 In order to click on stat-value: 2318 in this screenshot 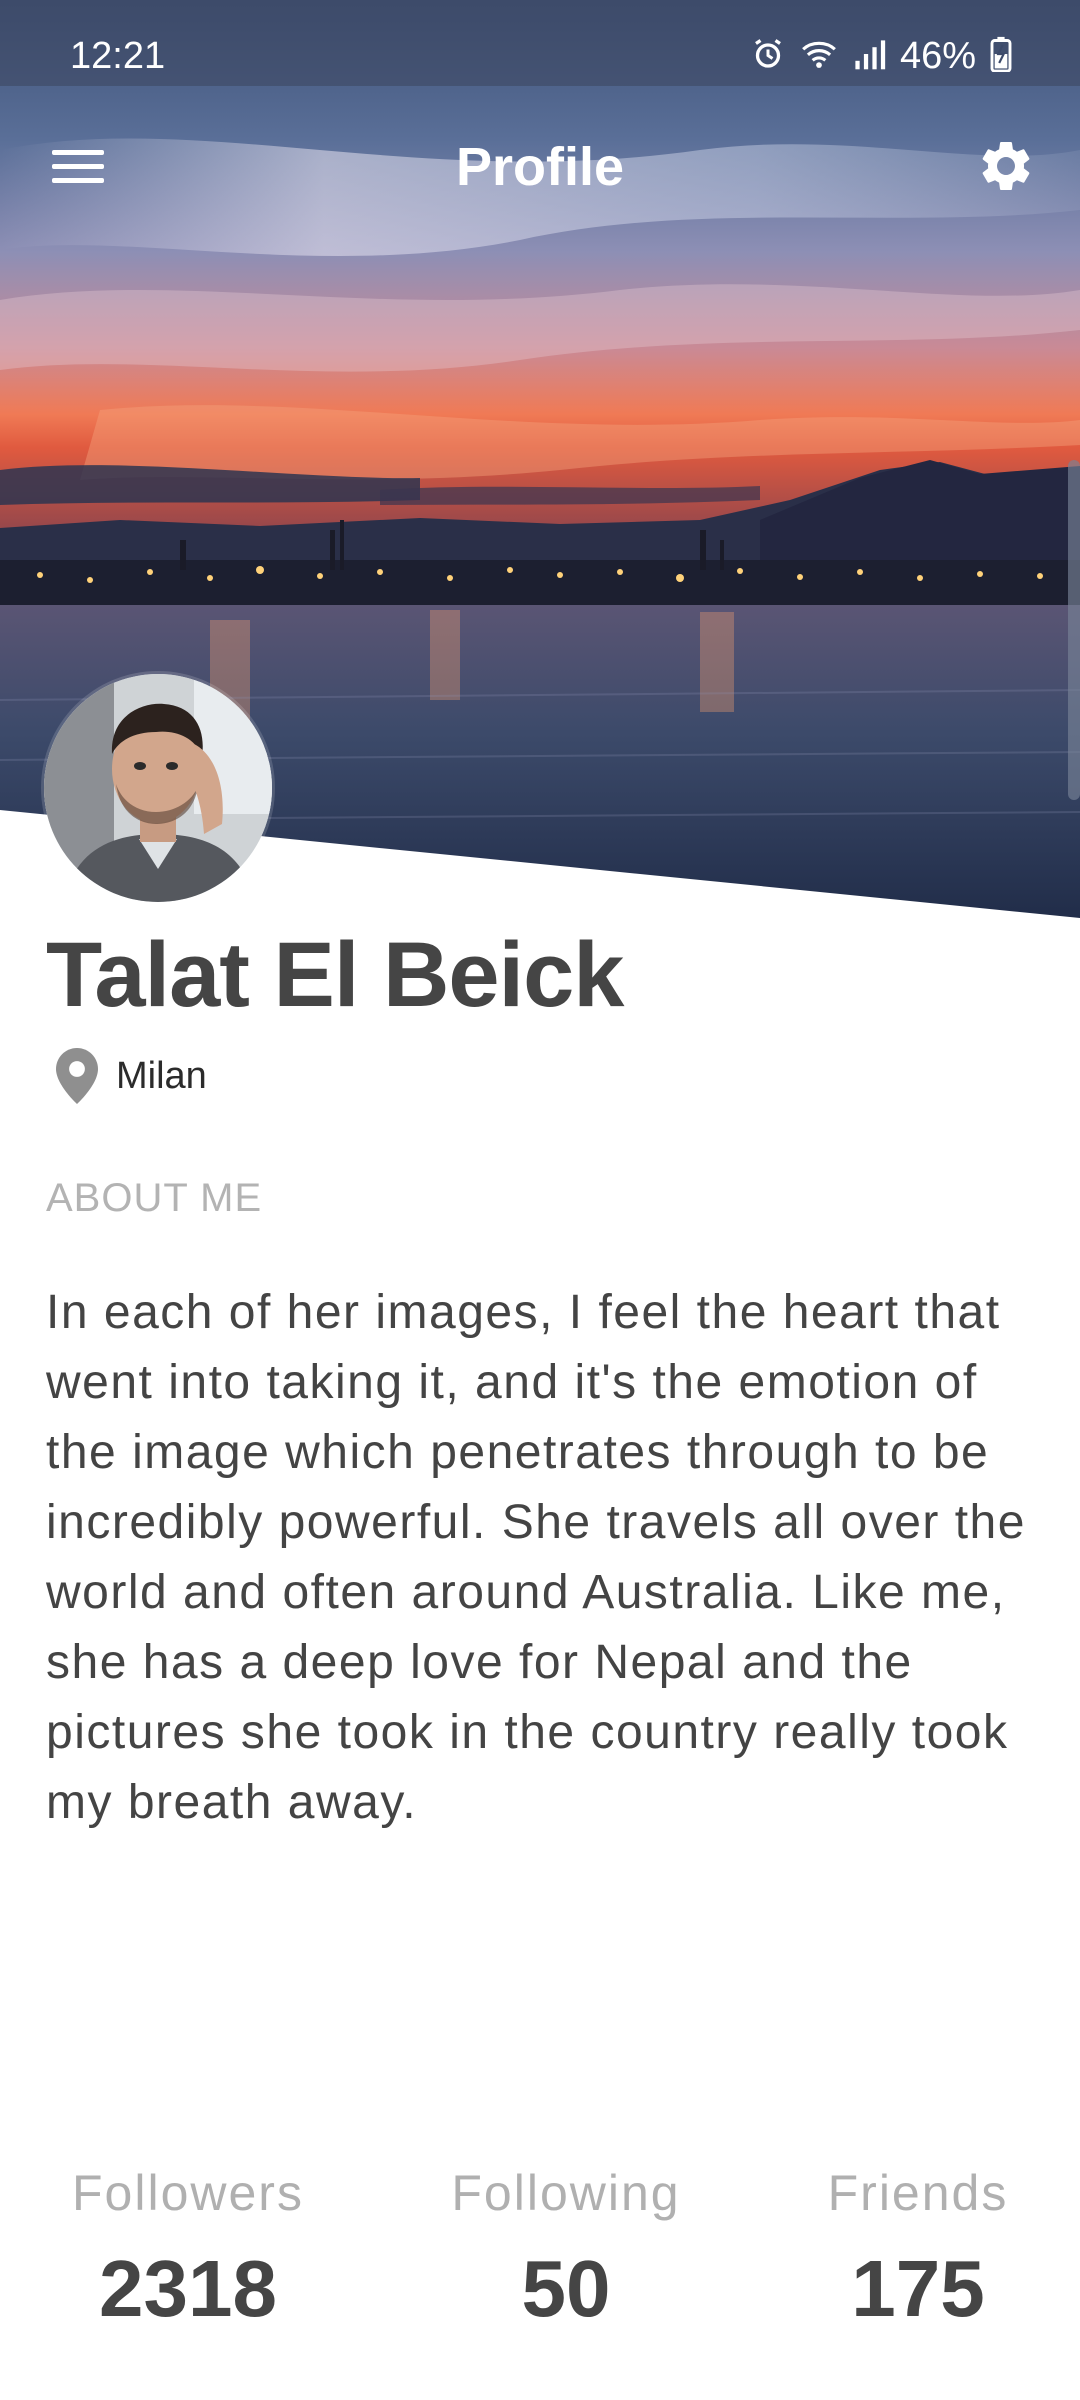, I will do `click(188, 2288)`.